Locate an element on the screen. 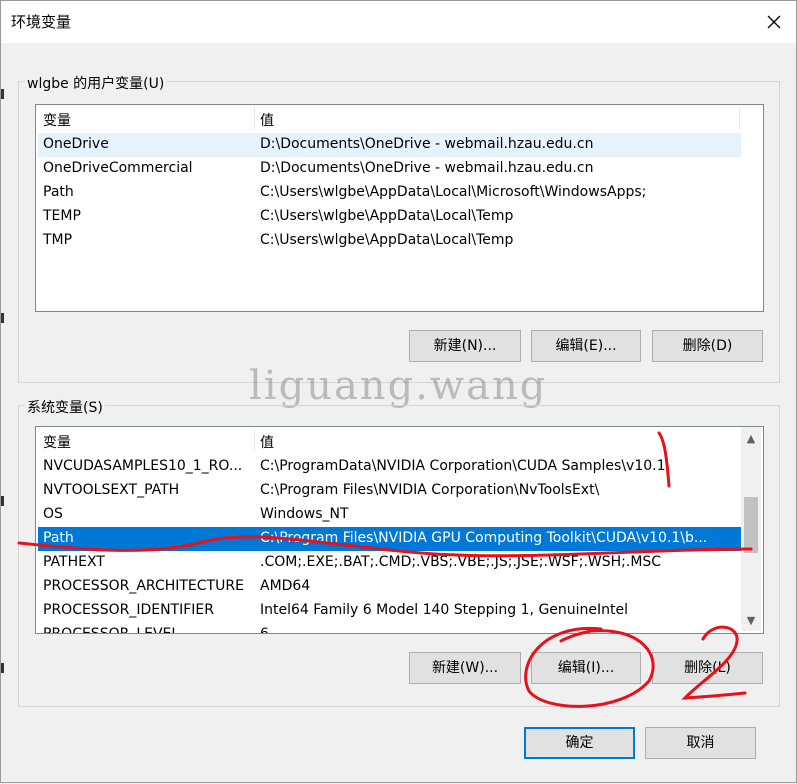 The height and width of the screenshot is (784, 797). system-variables-label: 系统变量(S) is located at coordinates (65, 407).